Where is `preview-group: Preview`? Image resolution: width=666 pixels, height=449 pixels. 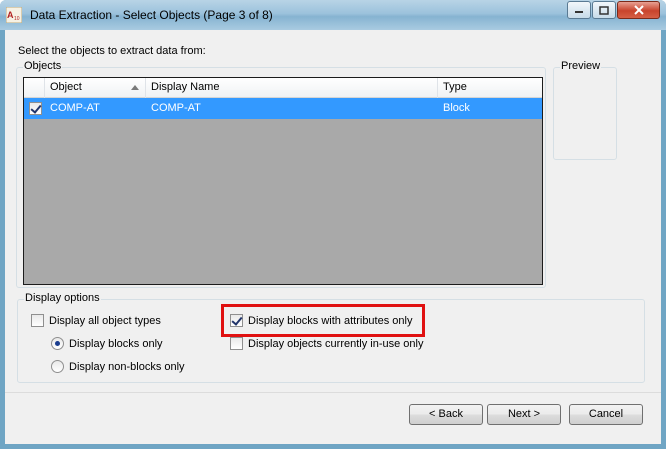 preview-group: Preview is located at coordinates (585, 110).